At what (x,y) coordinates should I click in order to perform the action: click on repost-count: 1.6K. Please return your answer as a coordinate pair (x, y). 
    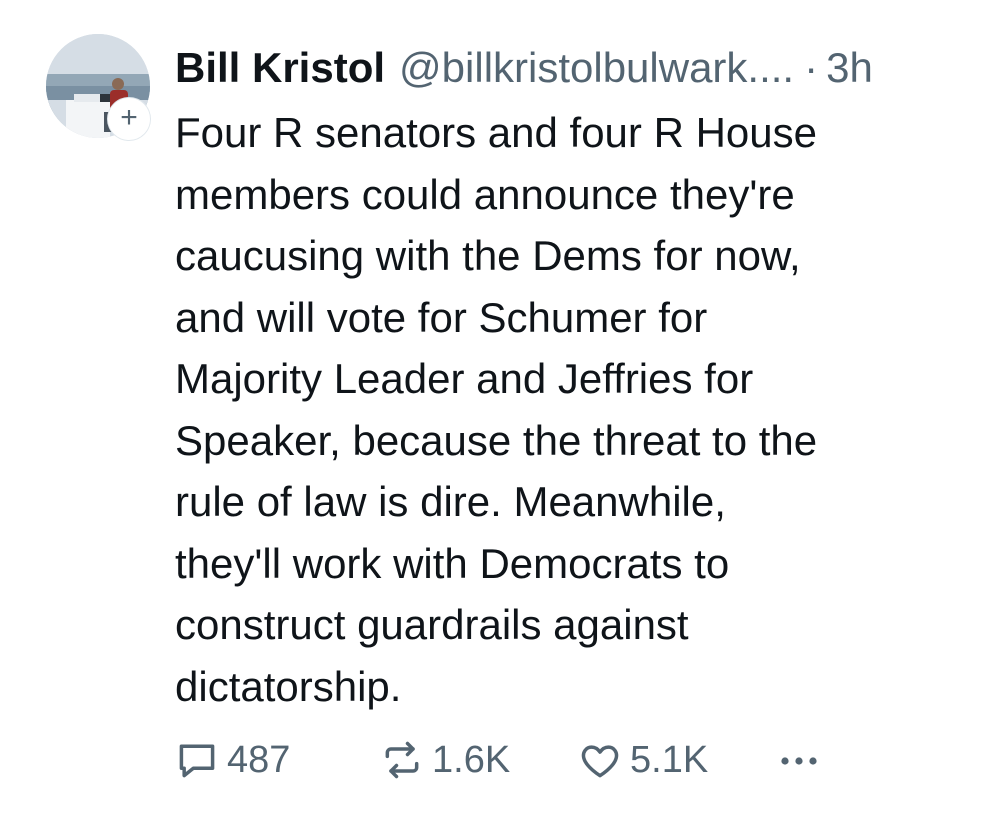
    Looking at the image, I should click on (471, 759).